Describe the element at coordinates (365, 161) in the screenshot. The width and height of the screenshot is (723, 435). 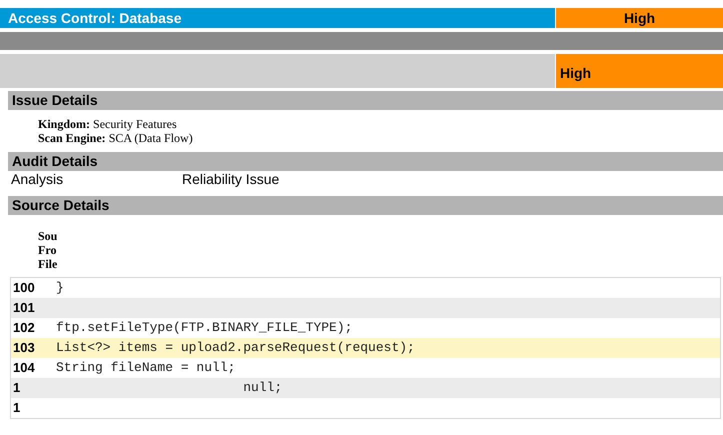
I see `section-header: Audit Details` at that location.